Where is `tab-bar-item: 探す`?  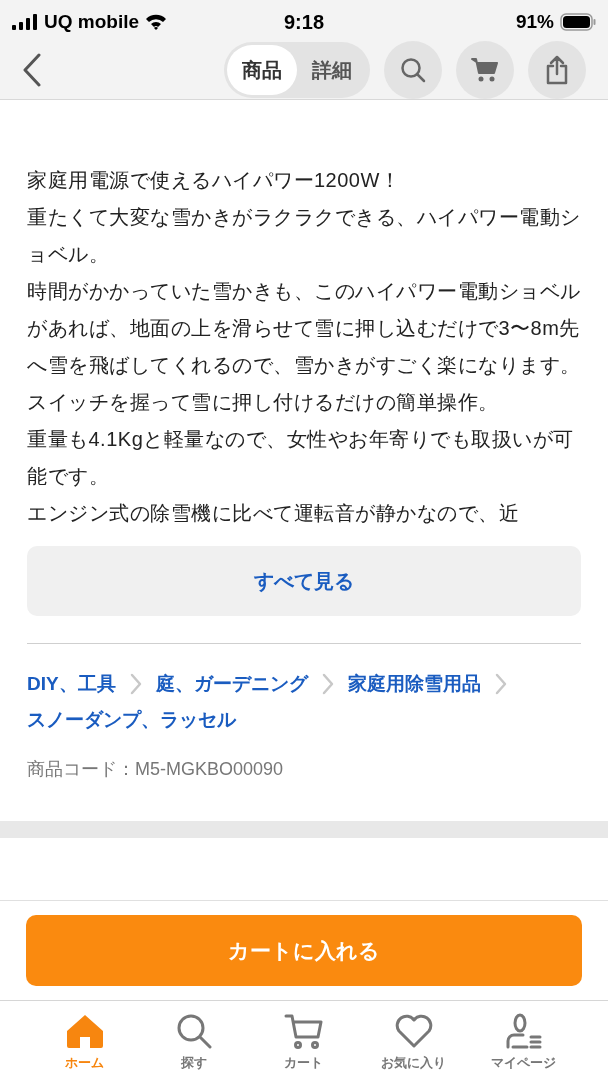
tab-bar-item: 探す is located at coordinates (194, 1046).